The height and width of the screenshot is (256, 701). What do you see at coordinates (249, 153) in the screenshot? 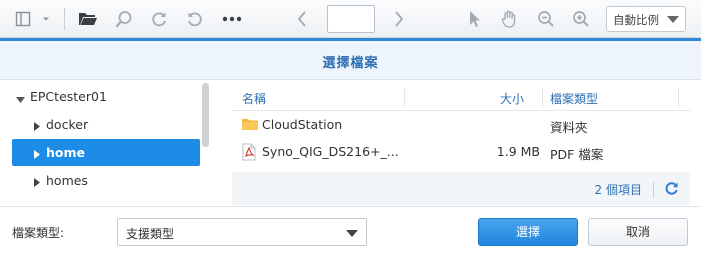
I see `pdf-icon` at bounding box center [249, 153].